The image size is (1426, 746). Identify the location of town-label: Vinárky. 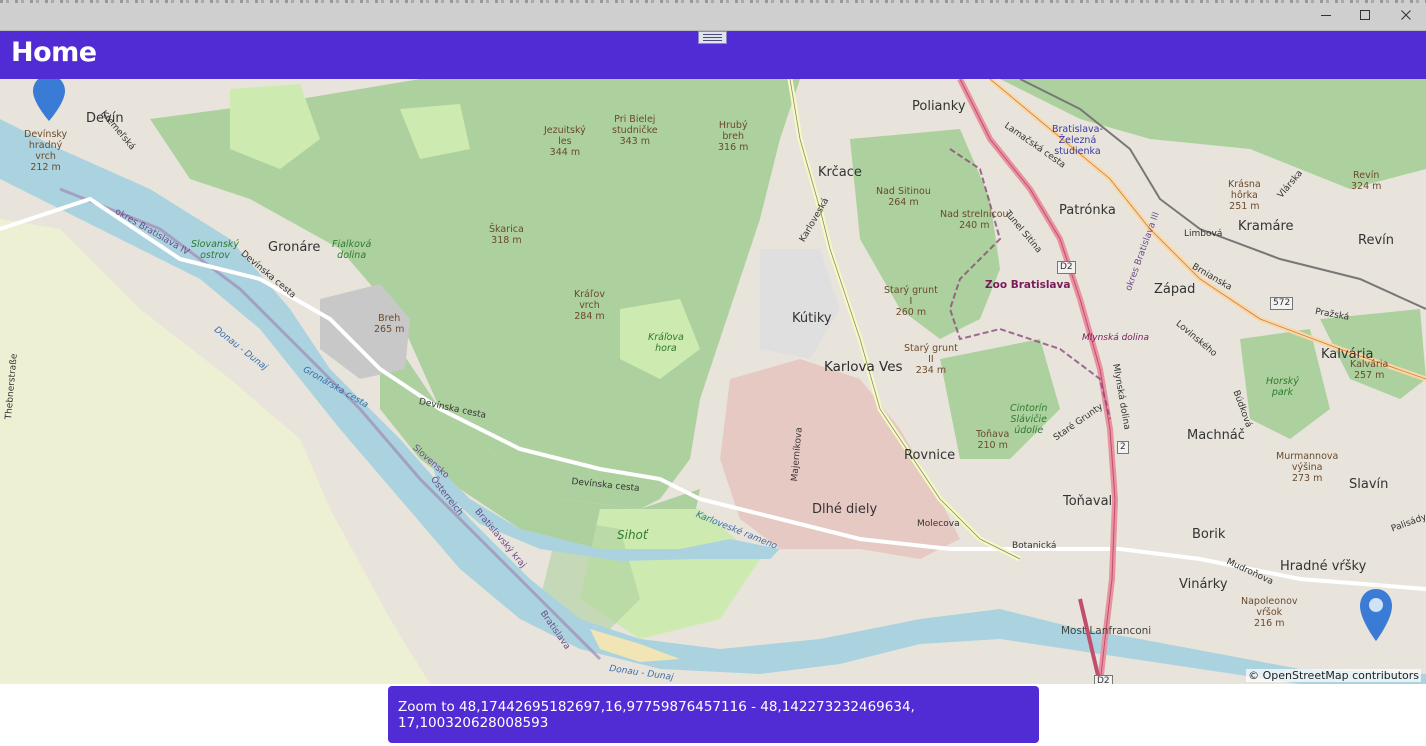
(1203, 584).